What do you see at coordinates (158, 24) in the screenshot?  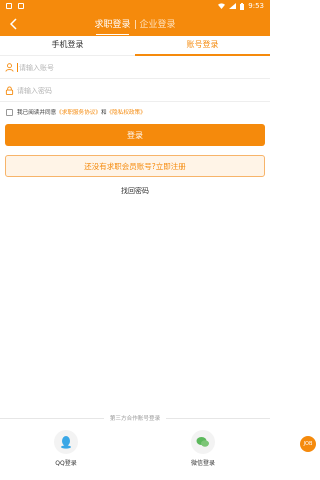 I see `tab-company-login: 企业登录` at bounding box center [158, 24].